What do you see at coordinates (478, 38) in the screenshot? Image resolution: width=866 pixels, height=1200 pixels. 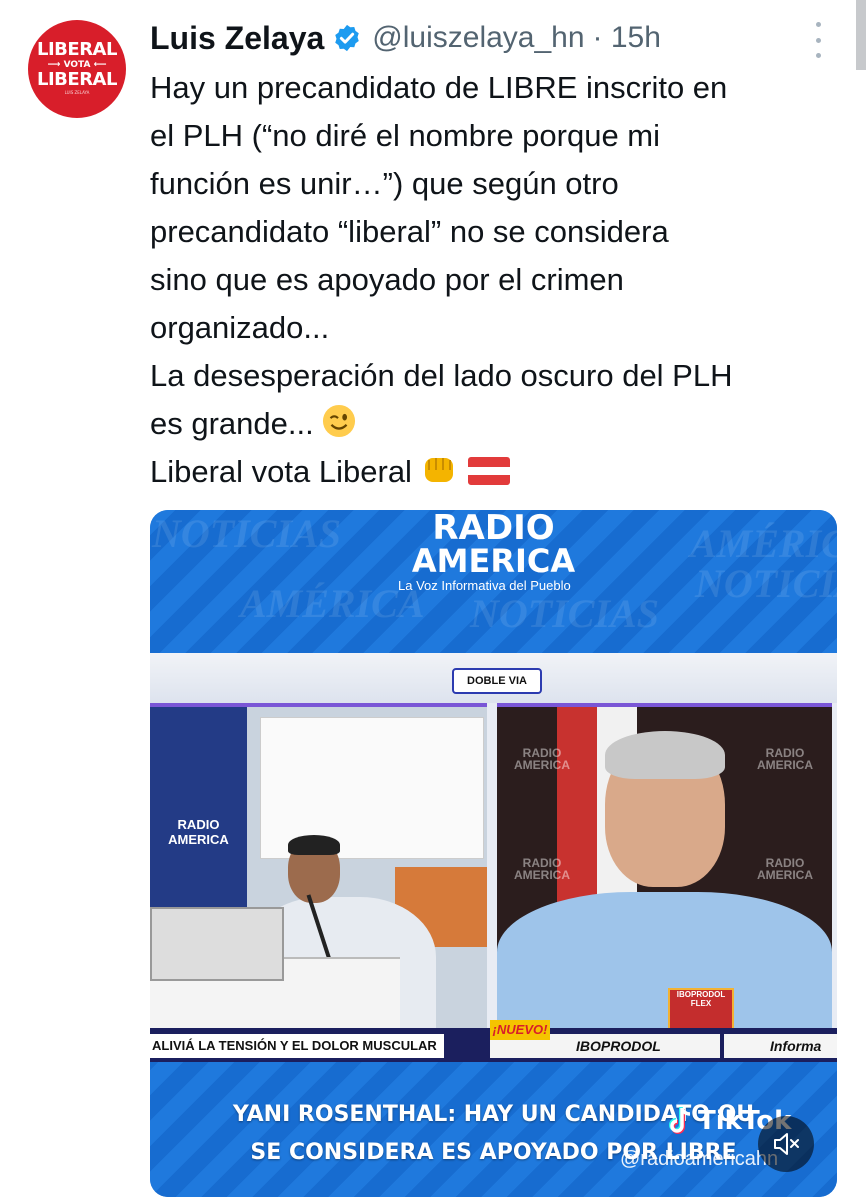 I see `author-handle: @luiszelaya_hn` at bounding box center [478, 38].